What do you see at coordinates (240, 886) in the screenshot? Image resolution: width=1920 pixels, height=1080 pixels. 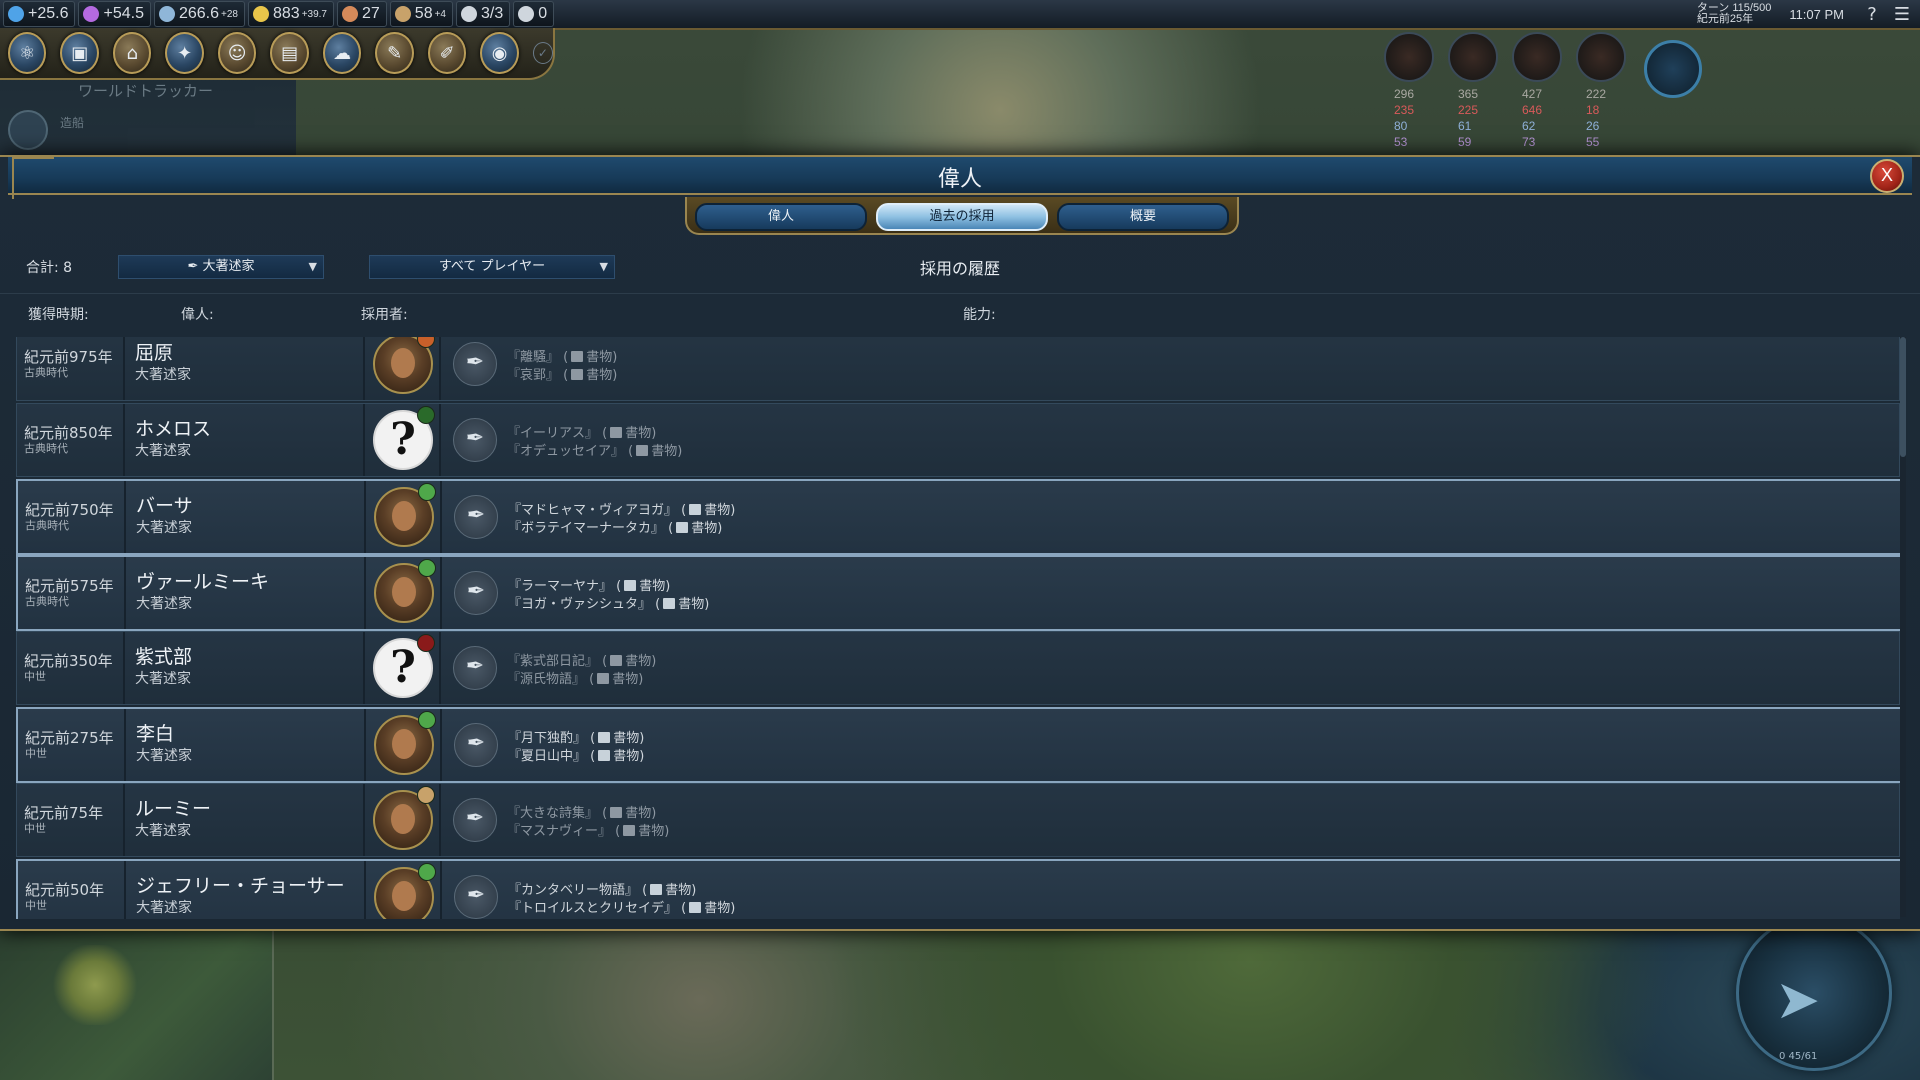 I see `great-person-name: ジェフリー・チョーサー` at bounding box center [240, 886].